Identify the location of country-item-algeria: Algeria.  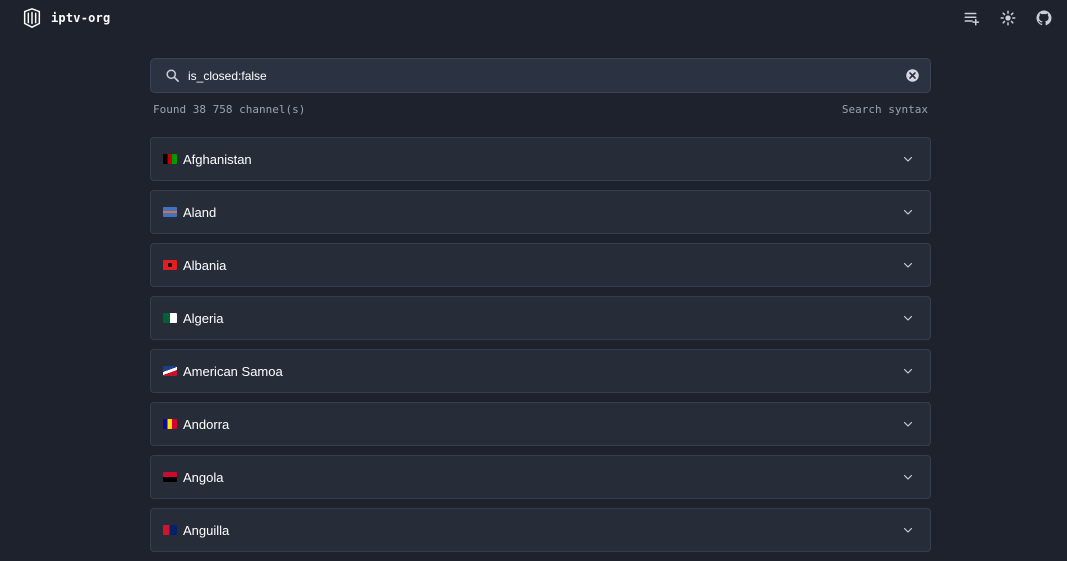
(540, 318).